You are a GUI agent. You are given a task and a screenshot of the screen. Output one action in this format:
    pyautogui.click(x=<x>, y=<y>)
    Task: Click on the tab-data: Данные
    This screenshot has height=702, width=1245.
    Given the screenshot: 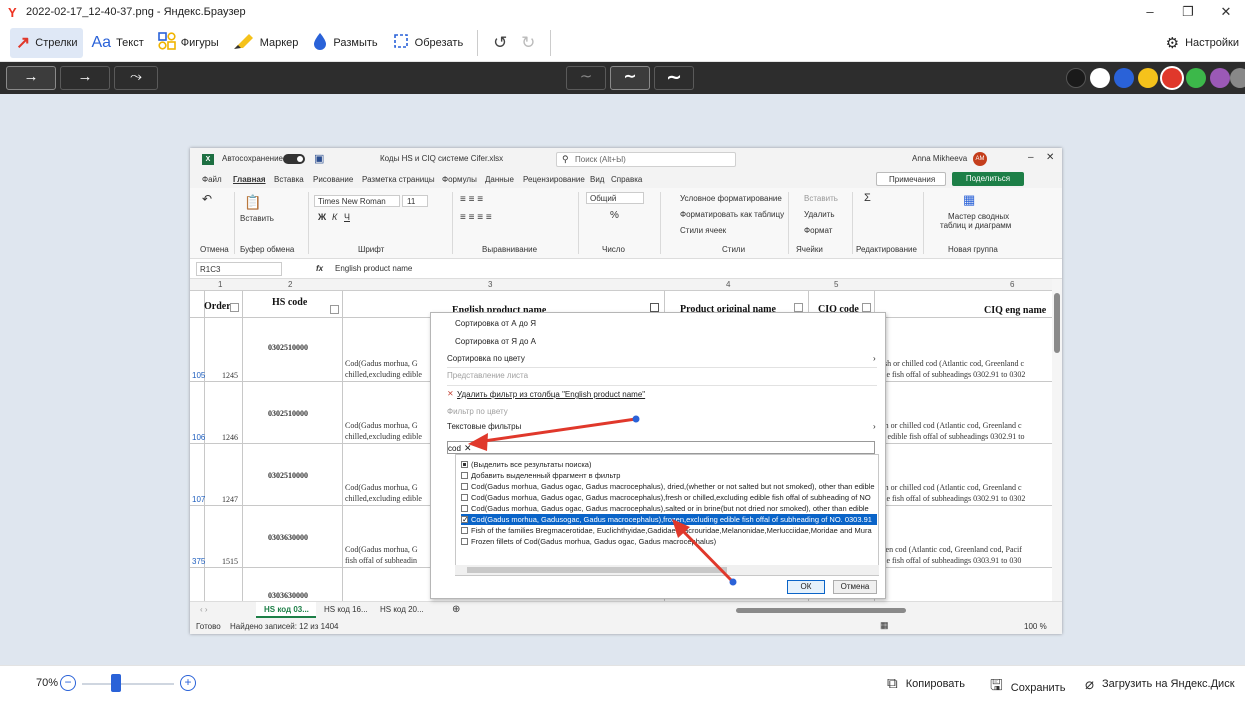 What is the action you would take?
    pyautogui.click(x=499, y=179)
    